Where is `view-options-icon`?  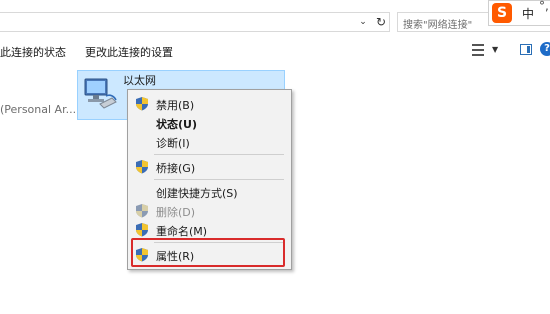 view-options-icon is located at coordinates (478, 50).